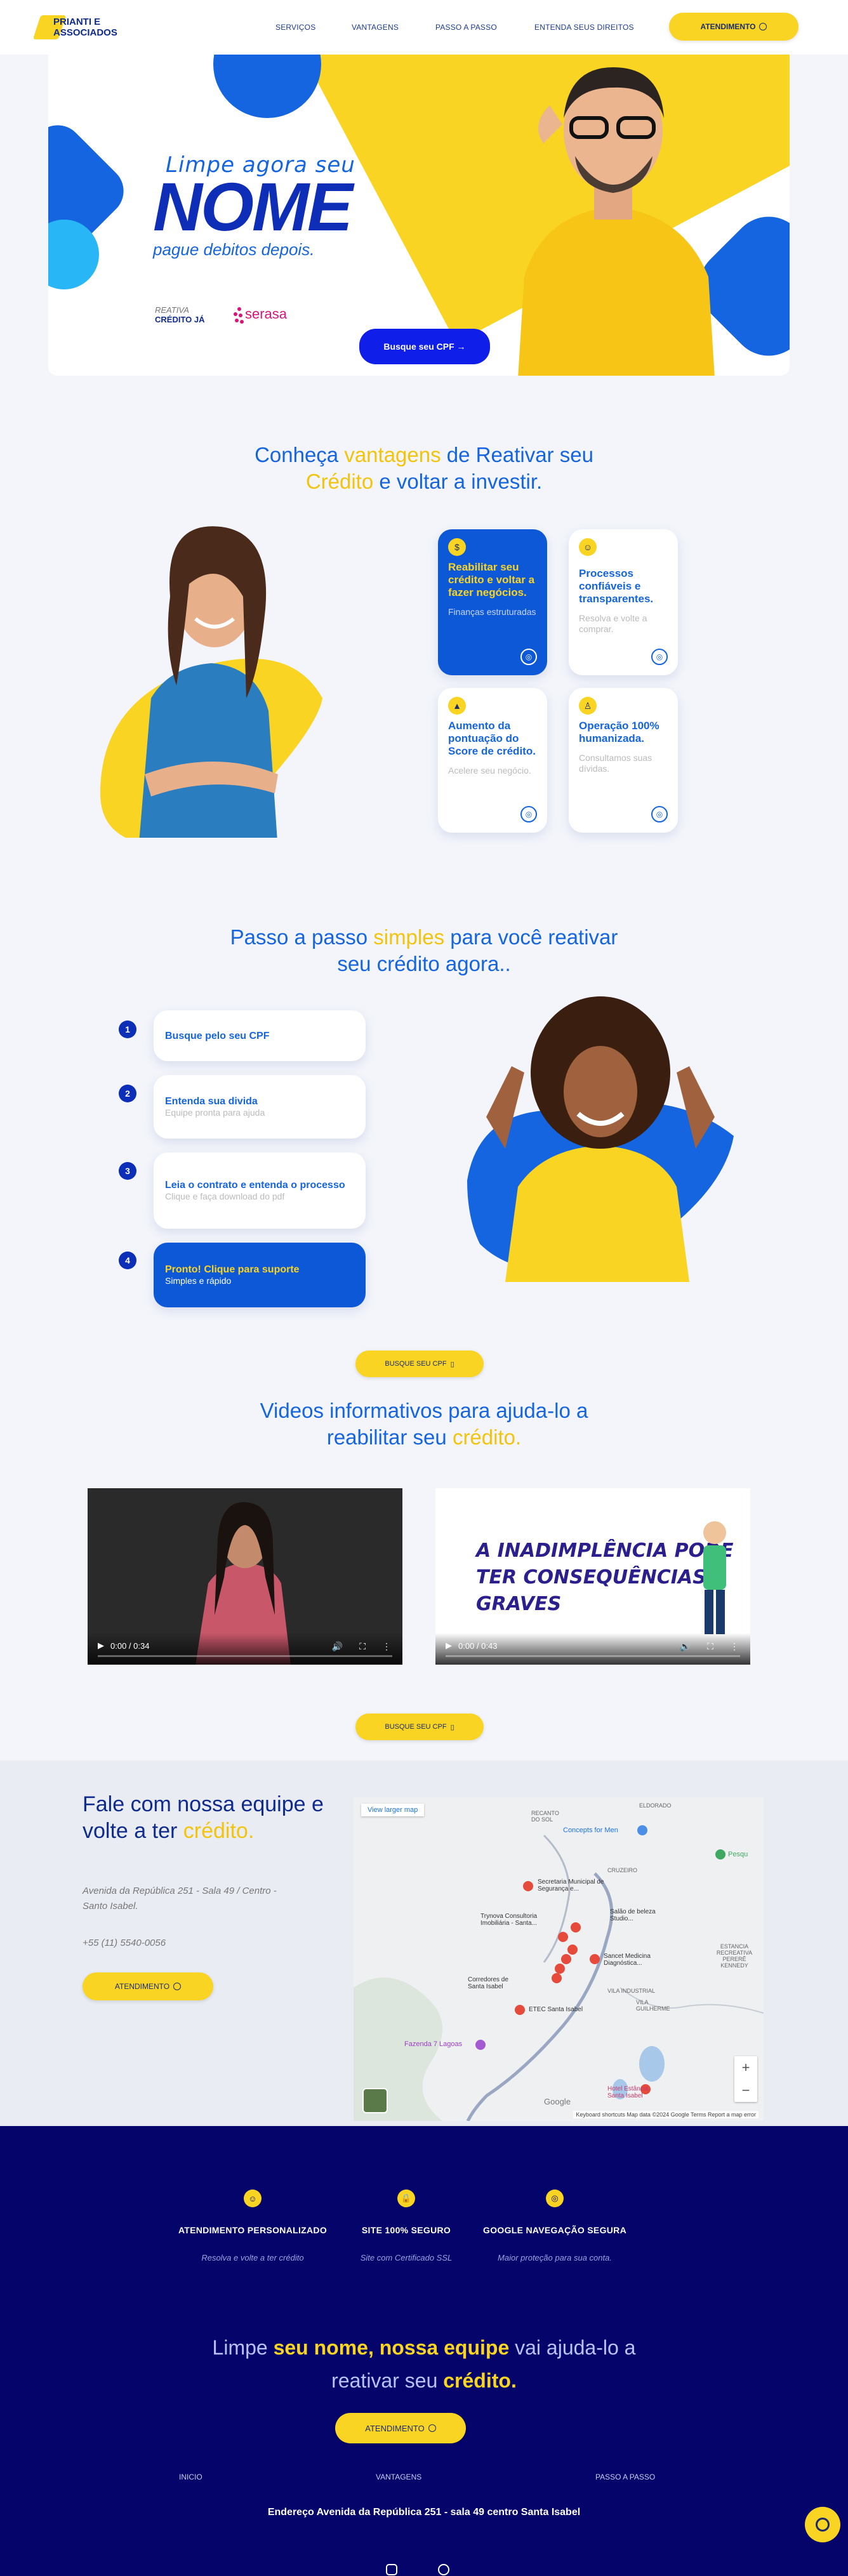  I want to click on map-label: Hotel Estância Santa Isabel, so click(628, 2092).